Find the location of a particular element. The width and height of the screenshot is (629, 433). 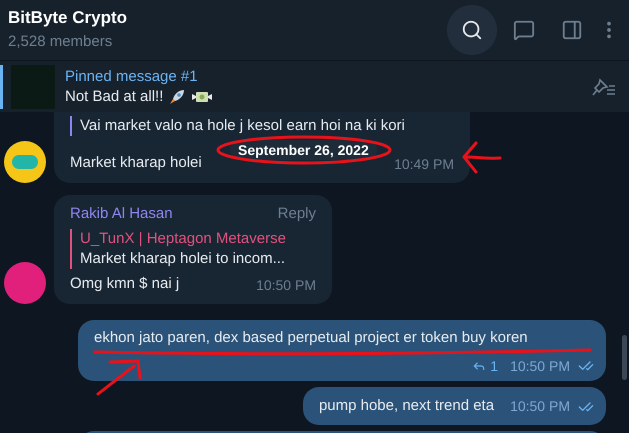

pinned-label: Pinned message #1 is located at coordinates (132, 76).